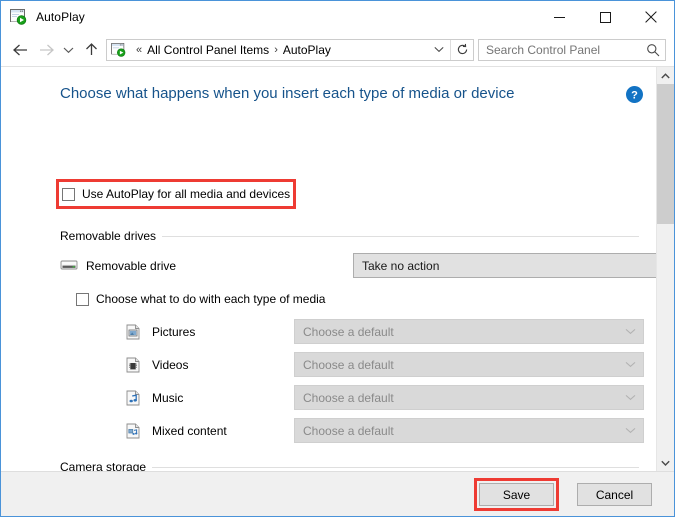 The width and height of the screenshot is (675, 517). I want to click on recent-locations-icon, so click(68, 50).